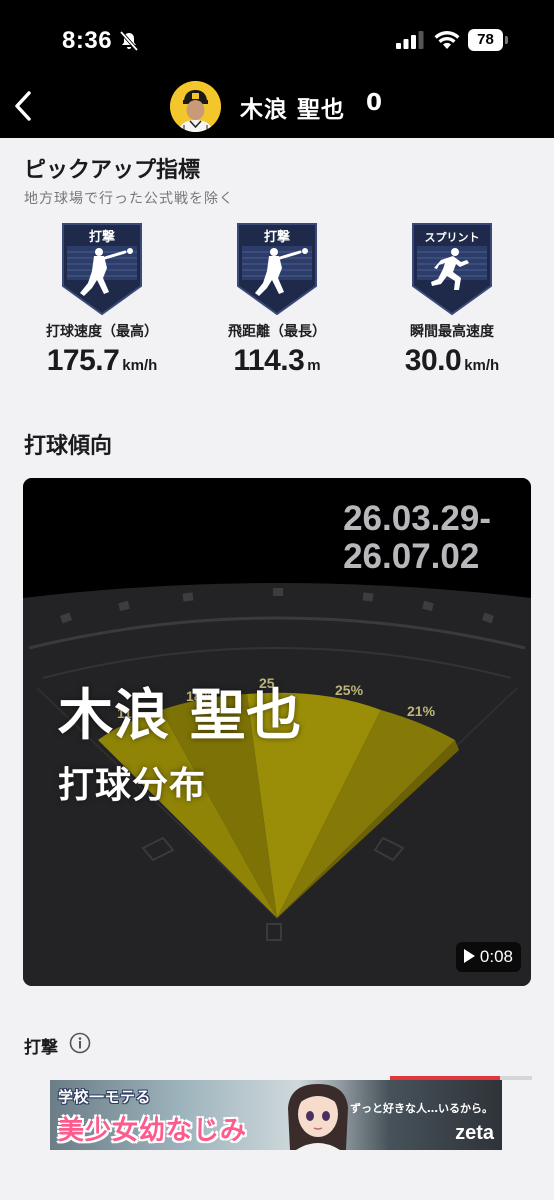 The width and height of the screenshot is (554, 1200). I want to click on player-avatar, so click(195, 106).